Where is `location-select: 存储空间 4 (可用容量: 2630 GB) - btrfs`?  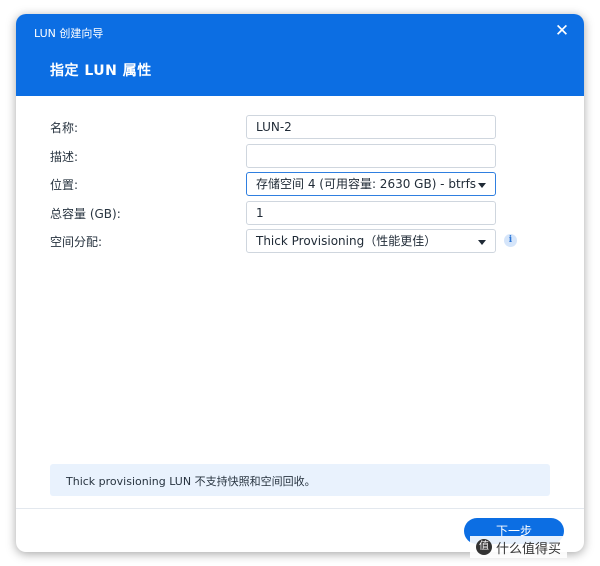 location-select: 存储空间 4 (可用容量: 2630 GB) - btrfs is located at coordinates (371, 184).